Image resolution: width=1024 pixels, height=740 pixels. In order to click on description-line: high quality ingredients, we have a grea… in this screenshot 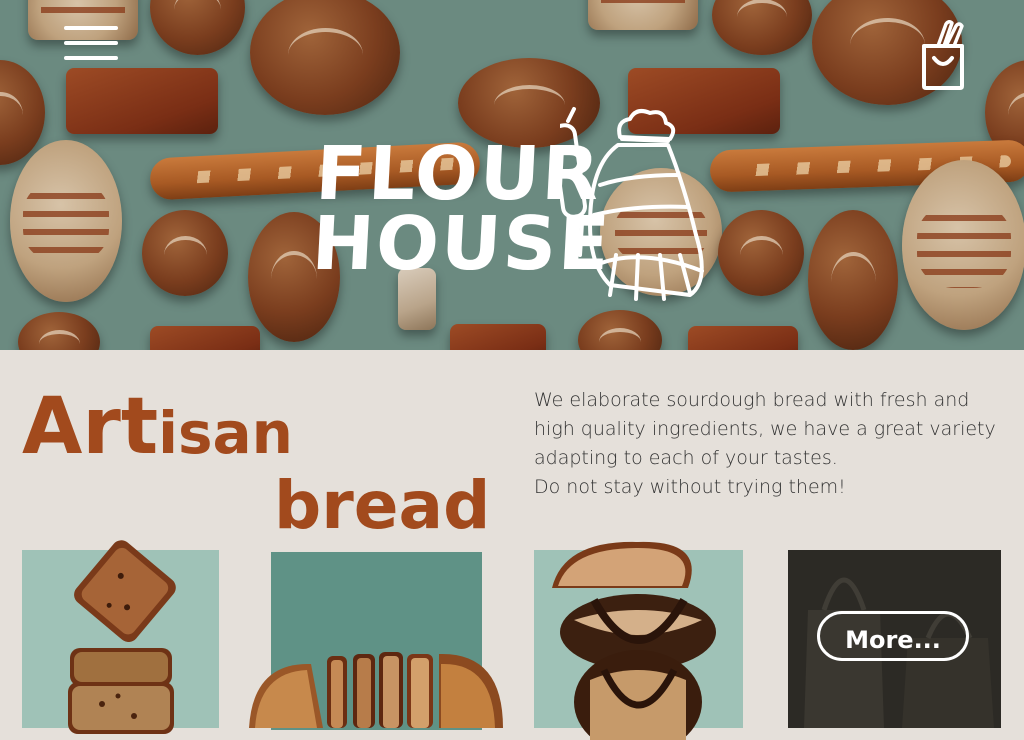, I will do `click(765, 429)`.